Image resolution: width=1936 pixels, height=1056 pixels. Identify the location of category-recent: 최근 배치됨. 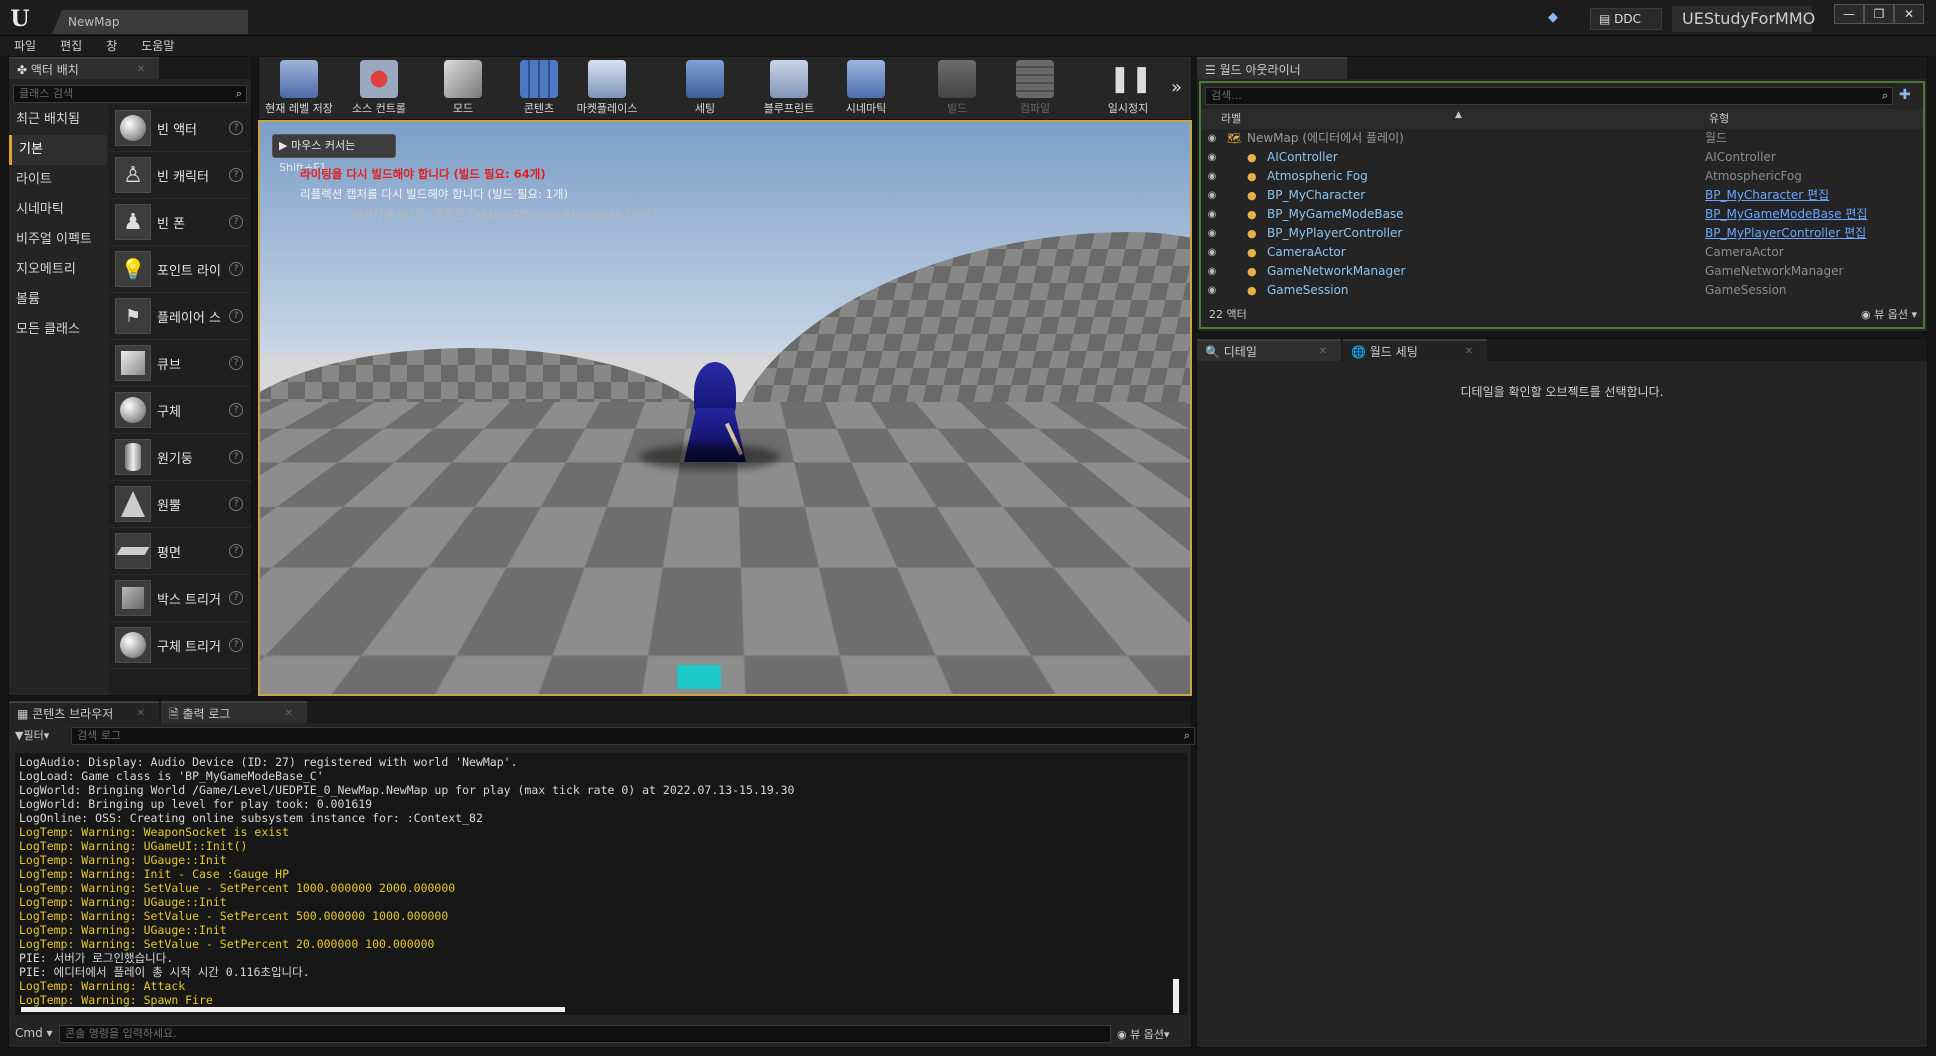
(58, 120).